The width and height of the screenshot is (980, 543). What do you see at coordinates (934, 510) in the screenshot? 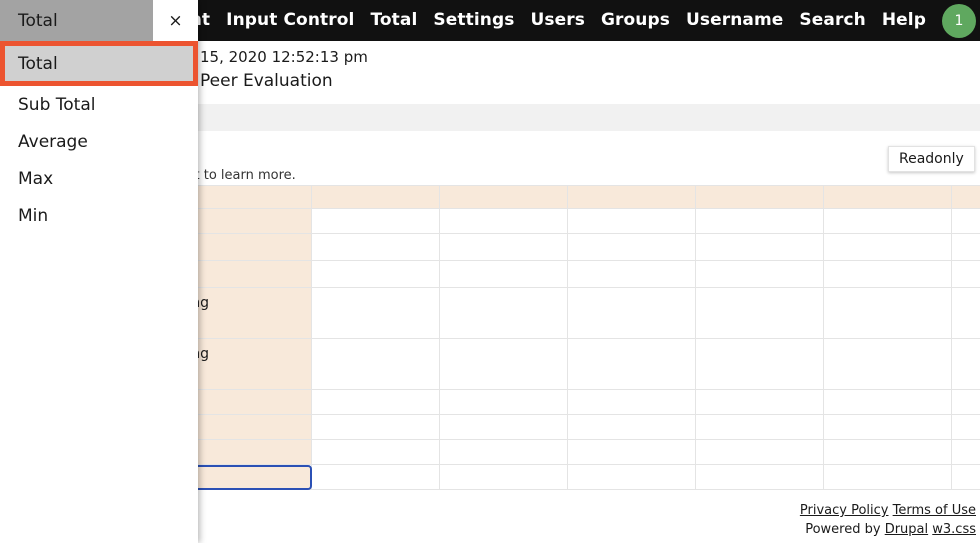
I see `terms-of-use-link: Terms of Use` at bounding box center [934, 510].